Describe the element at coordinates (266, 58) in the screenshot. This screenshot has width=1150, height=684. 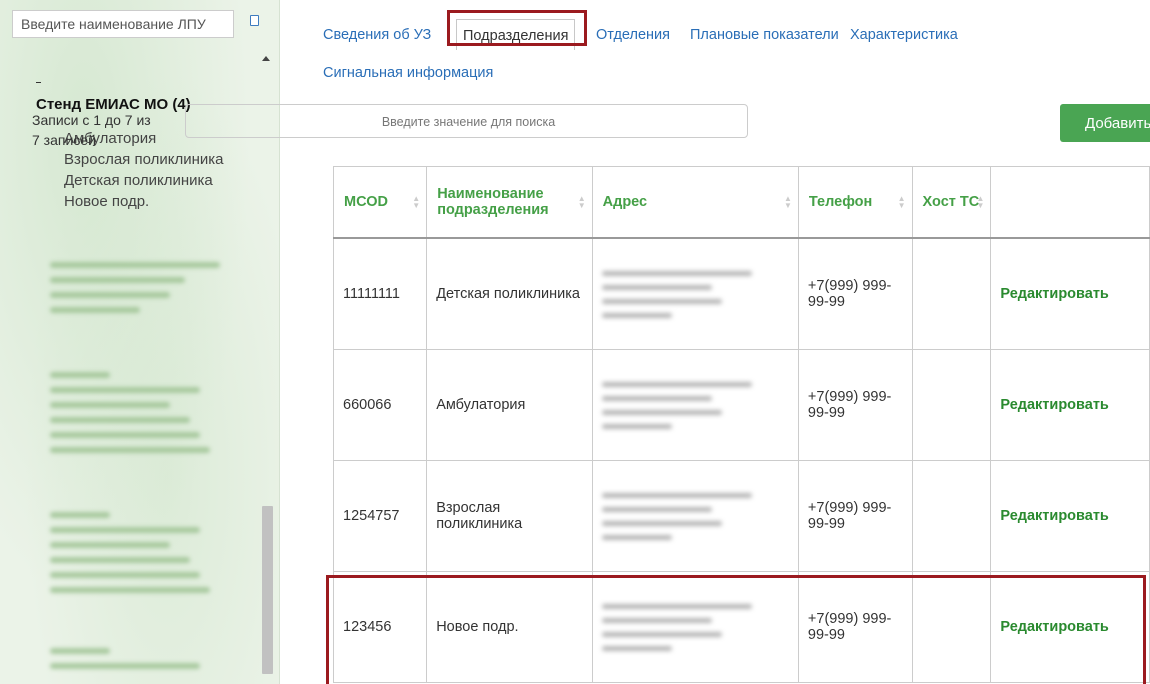
I see `scroll-up-arrow-icon` at that location.